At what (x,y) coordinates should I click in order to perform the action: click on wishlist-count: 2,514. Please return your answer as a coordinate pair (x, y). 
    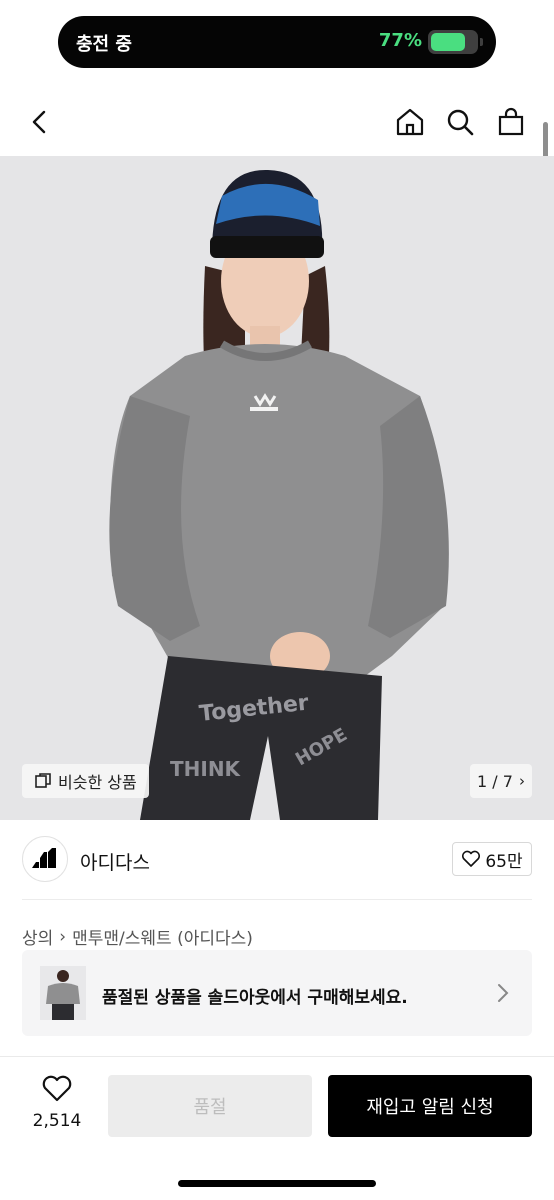
    Looking at the image, I should click on (57, 1121).